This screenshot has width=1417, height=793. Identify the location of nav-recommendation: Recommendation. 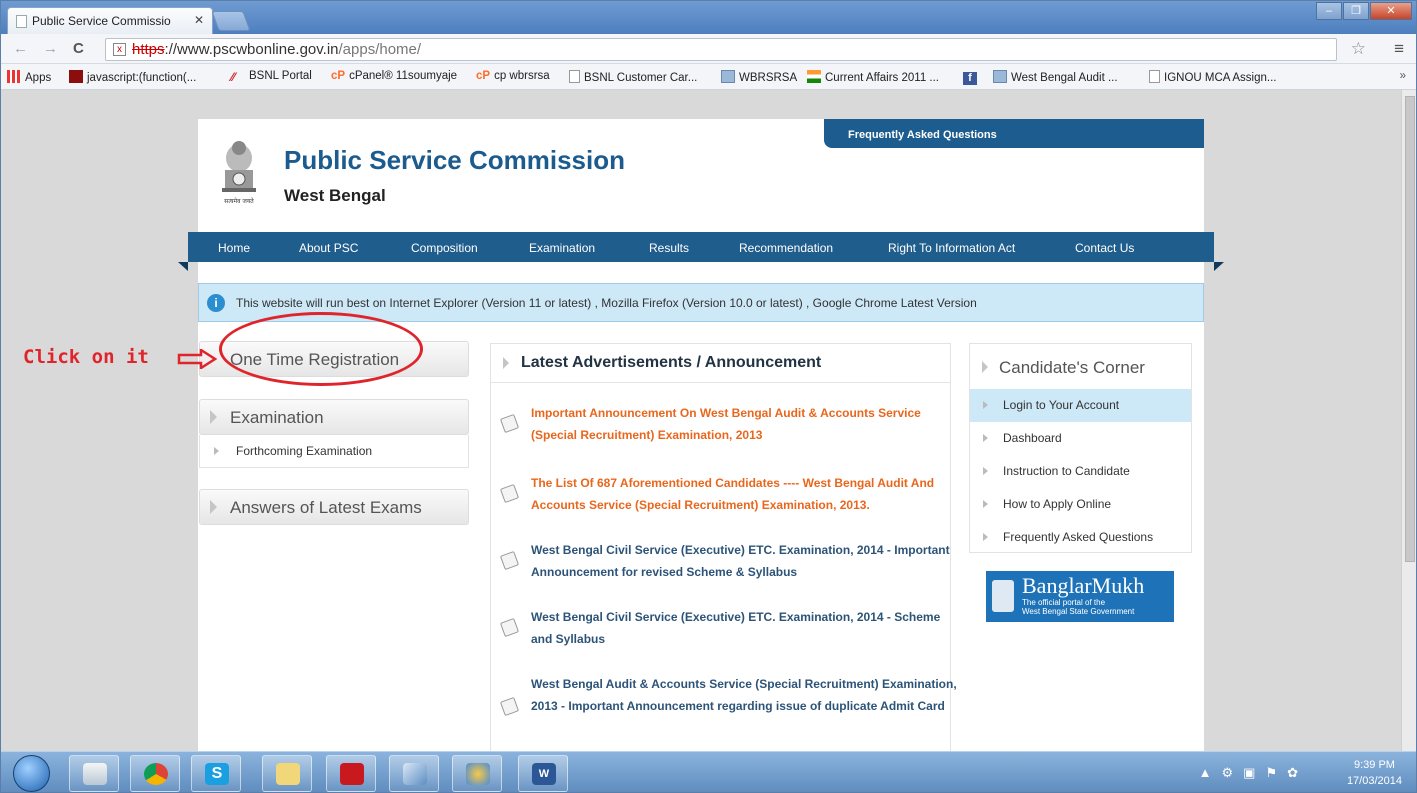
(786, 248).